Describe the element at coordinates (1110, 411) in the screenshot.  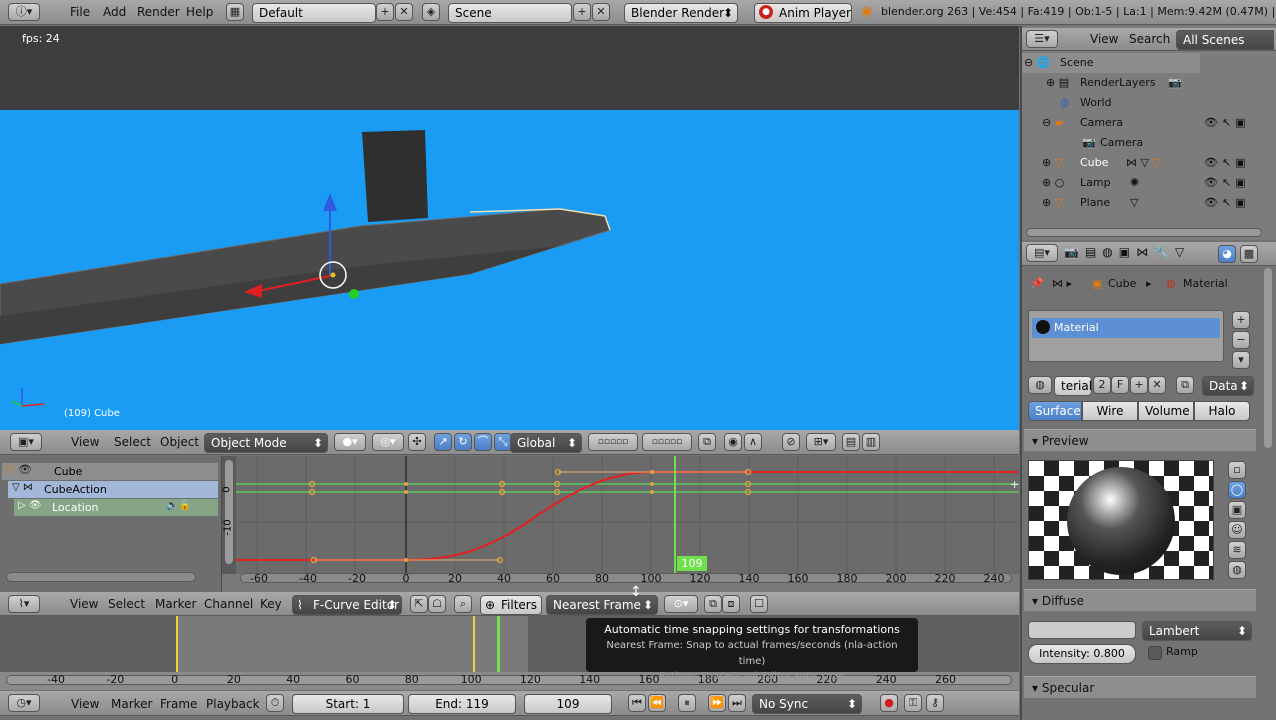
I see `tab-wire: Wire` at that location.